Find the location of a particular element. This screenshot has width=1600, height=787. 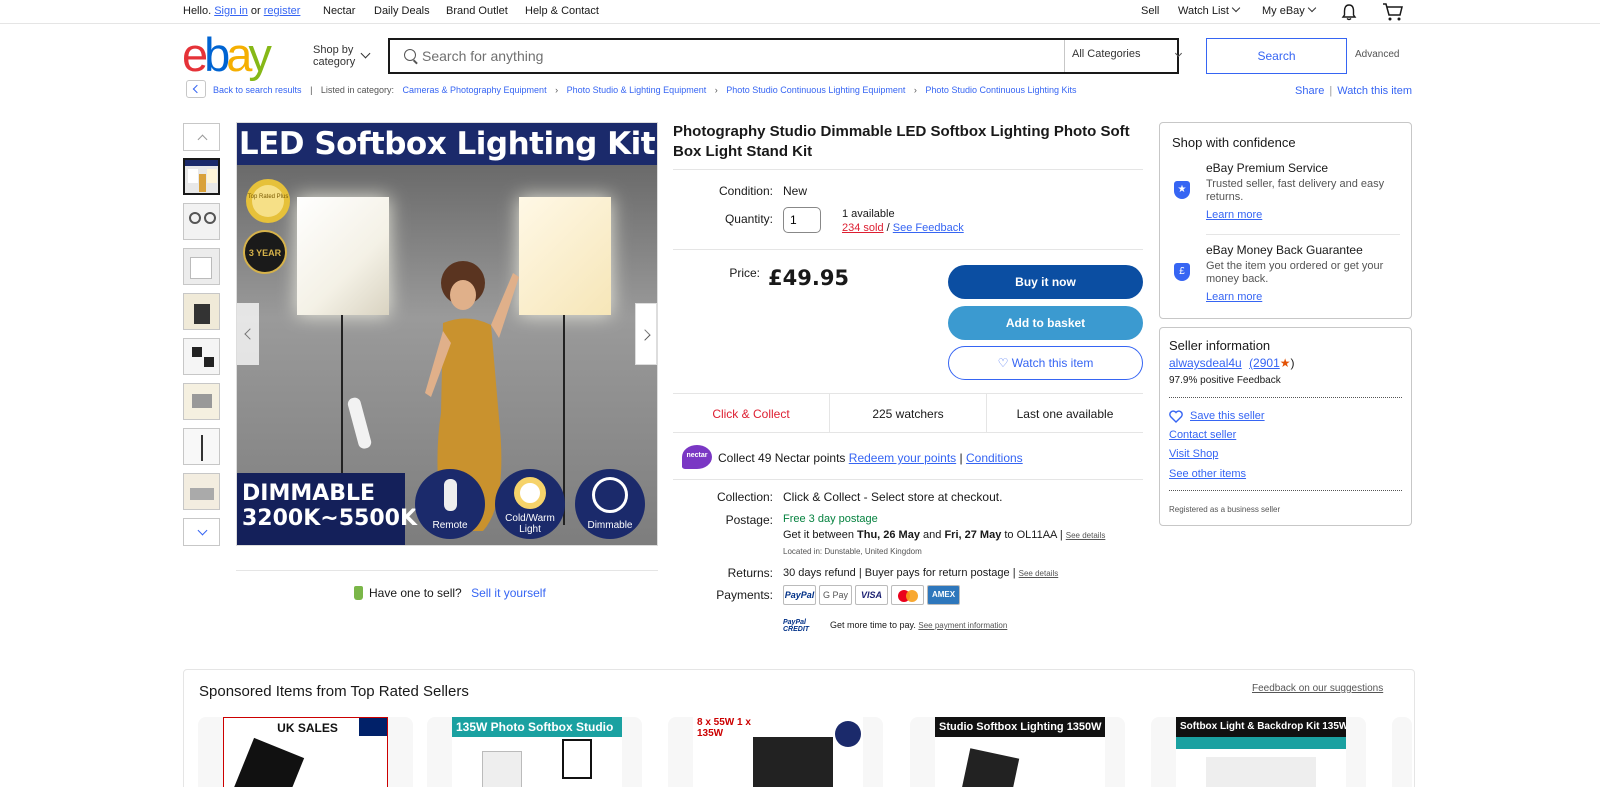

octagon-softbox-image is located at coordinates (269, 762).